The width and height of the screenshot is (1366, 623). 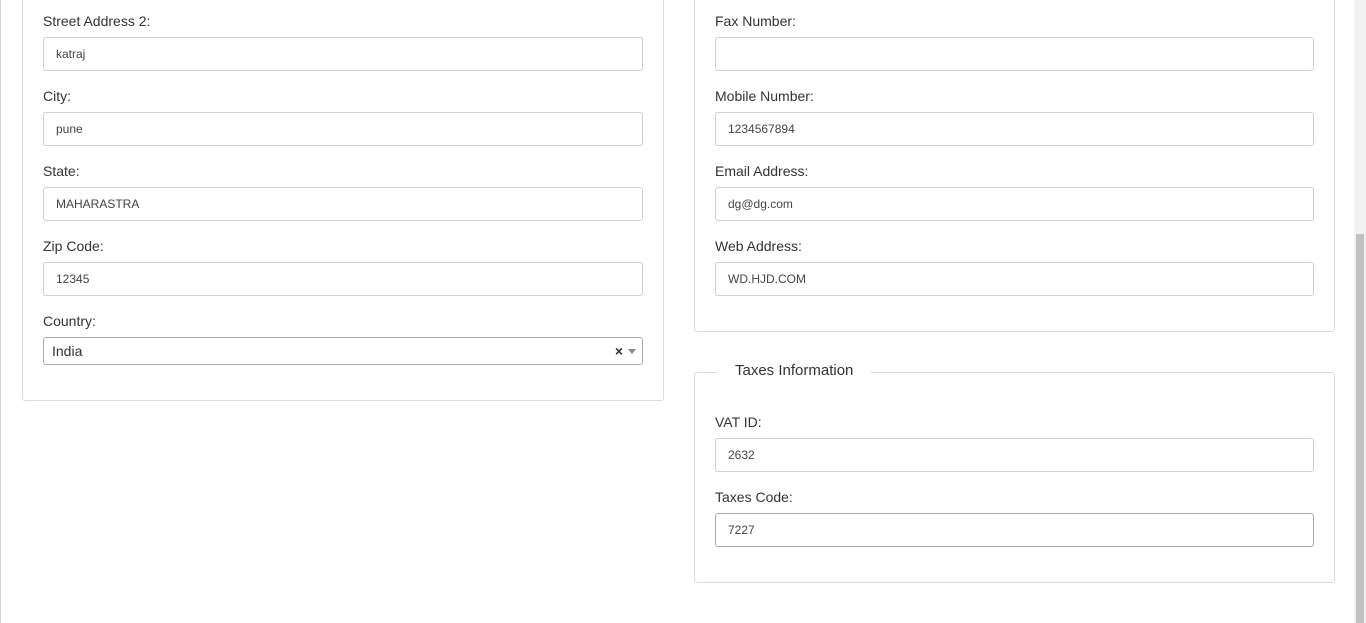 I want to click on chevron-down-icon, so click(x=632, y=351).